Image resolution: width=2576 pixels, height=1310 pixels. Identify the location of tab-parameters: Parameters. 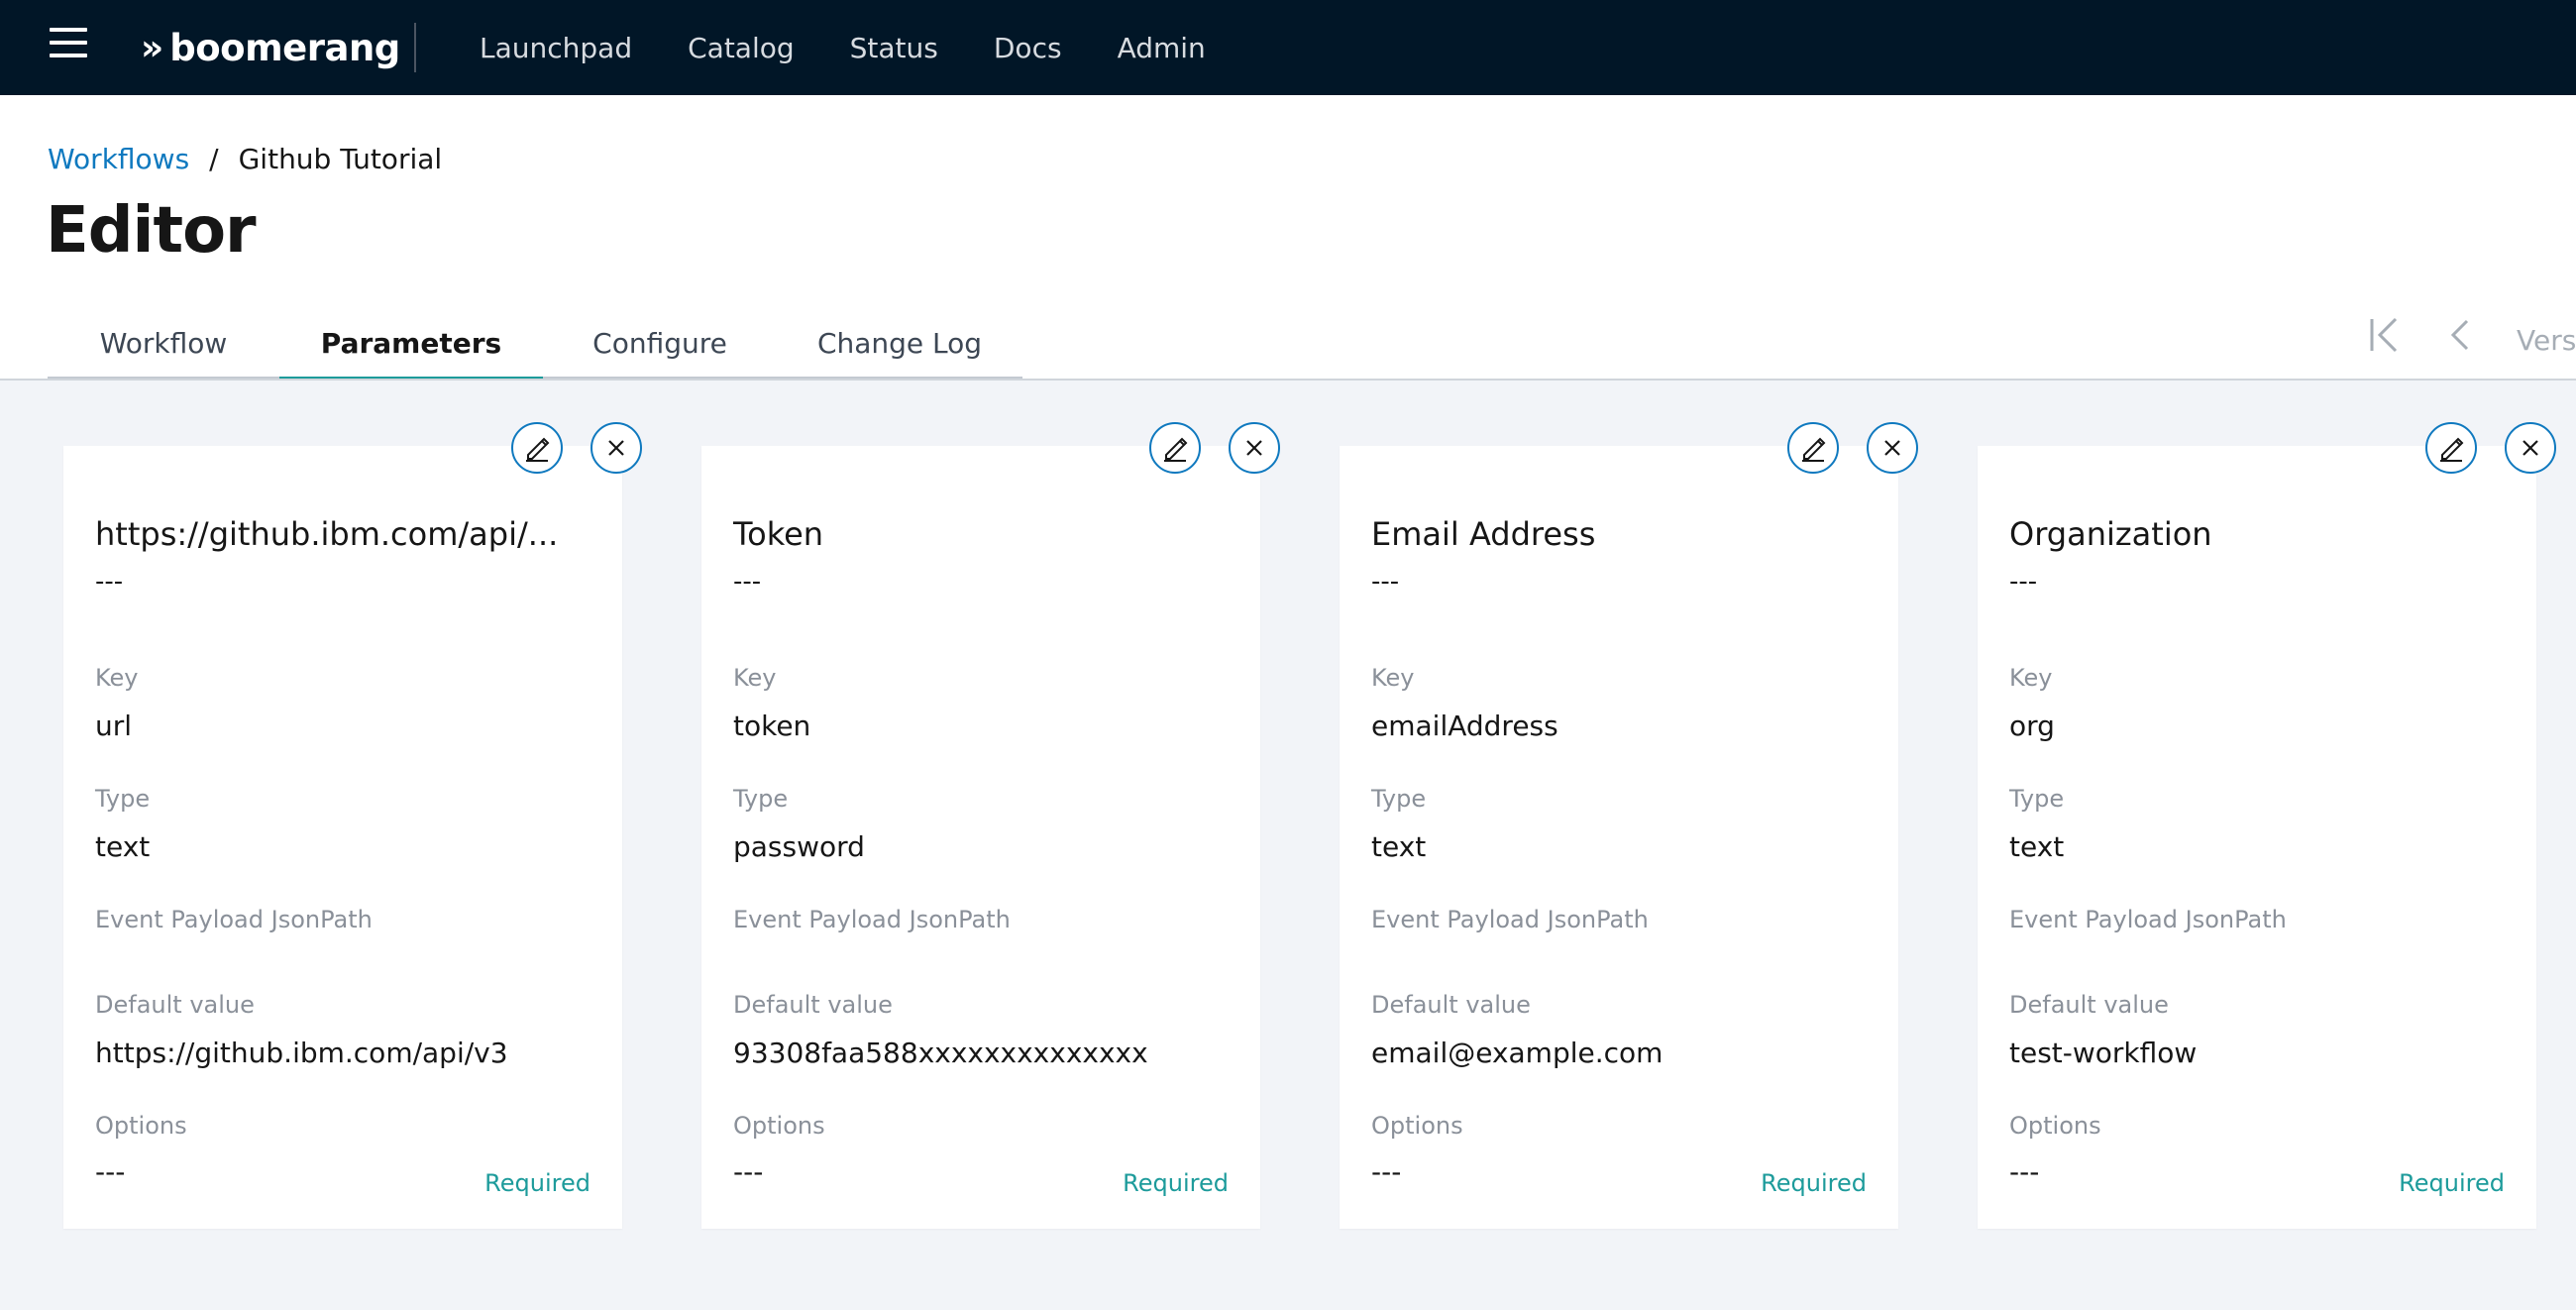
(411, 345).